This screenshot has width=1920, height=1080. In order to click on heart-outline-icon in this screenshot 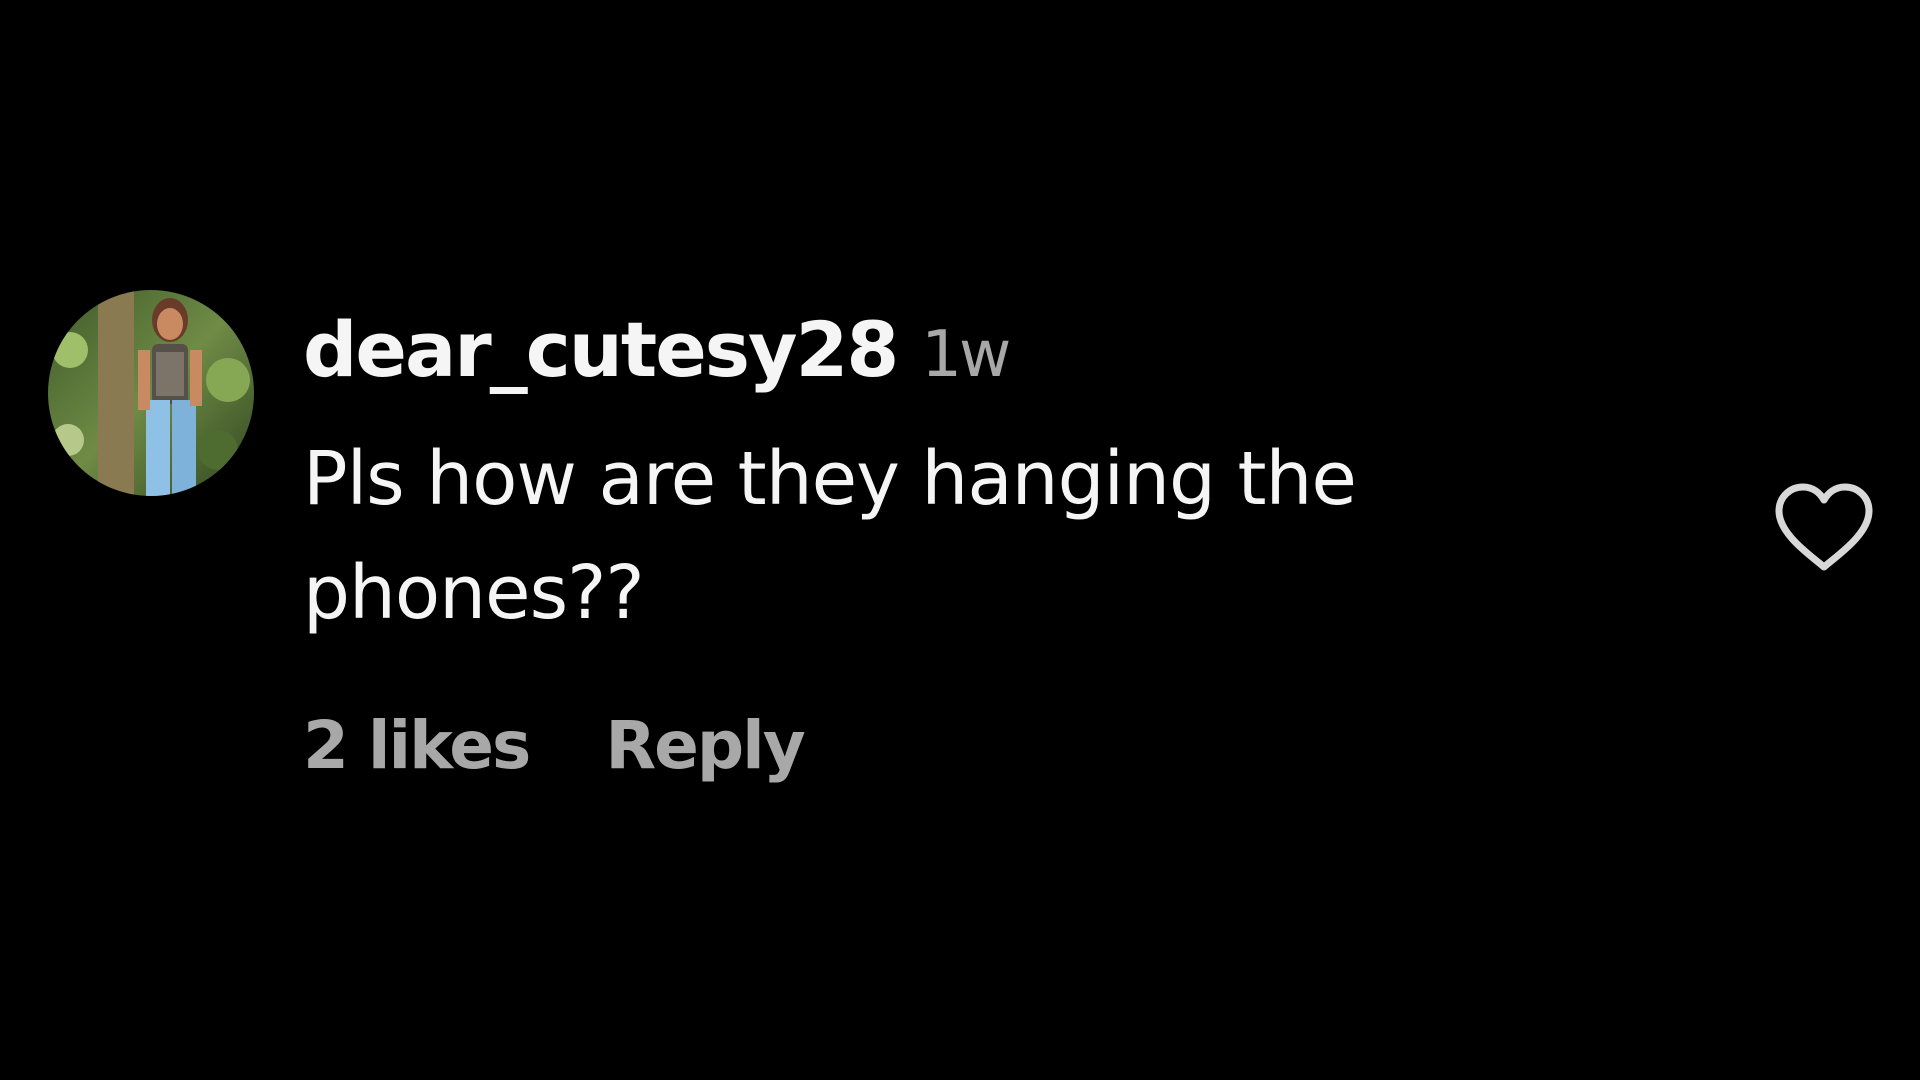, I will do `click(1824, 527)`.